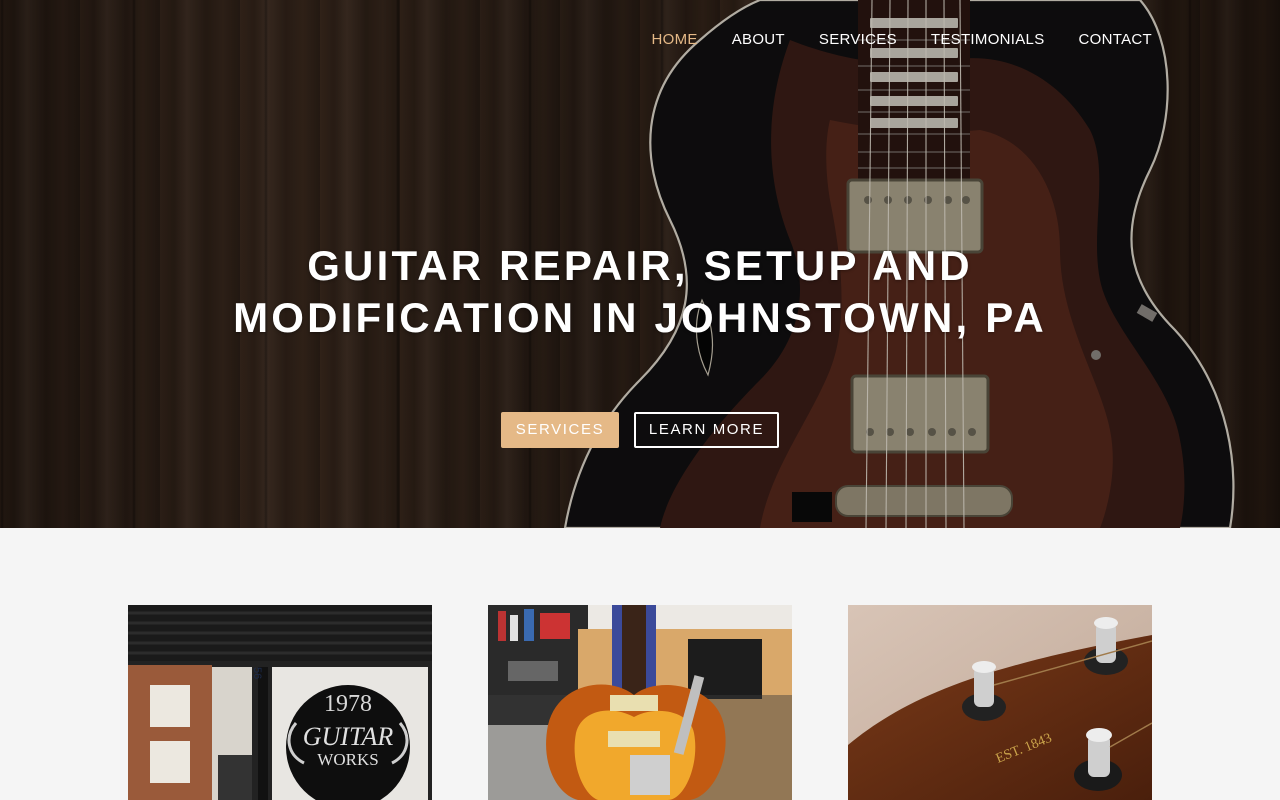 The height and width of the screenshot is (800, 1280). I want to click on learn-more-button: LEARN MORE, so click(706, 430).